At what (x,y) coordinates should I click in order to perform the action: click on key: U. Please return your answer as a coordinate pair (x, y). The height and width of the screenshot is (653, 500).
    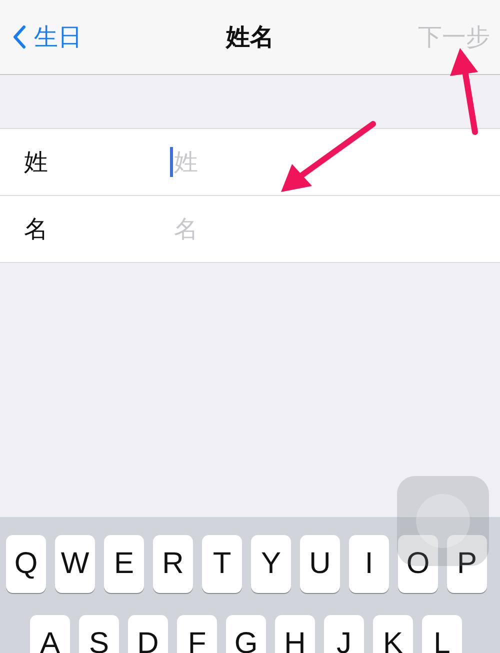
    Looking at the image, I should click on (320, 564).